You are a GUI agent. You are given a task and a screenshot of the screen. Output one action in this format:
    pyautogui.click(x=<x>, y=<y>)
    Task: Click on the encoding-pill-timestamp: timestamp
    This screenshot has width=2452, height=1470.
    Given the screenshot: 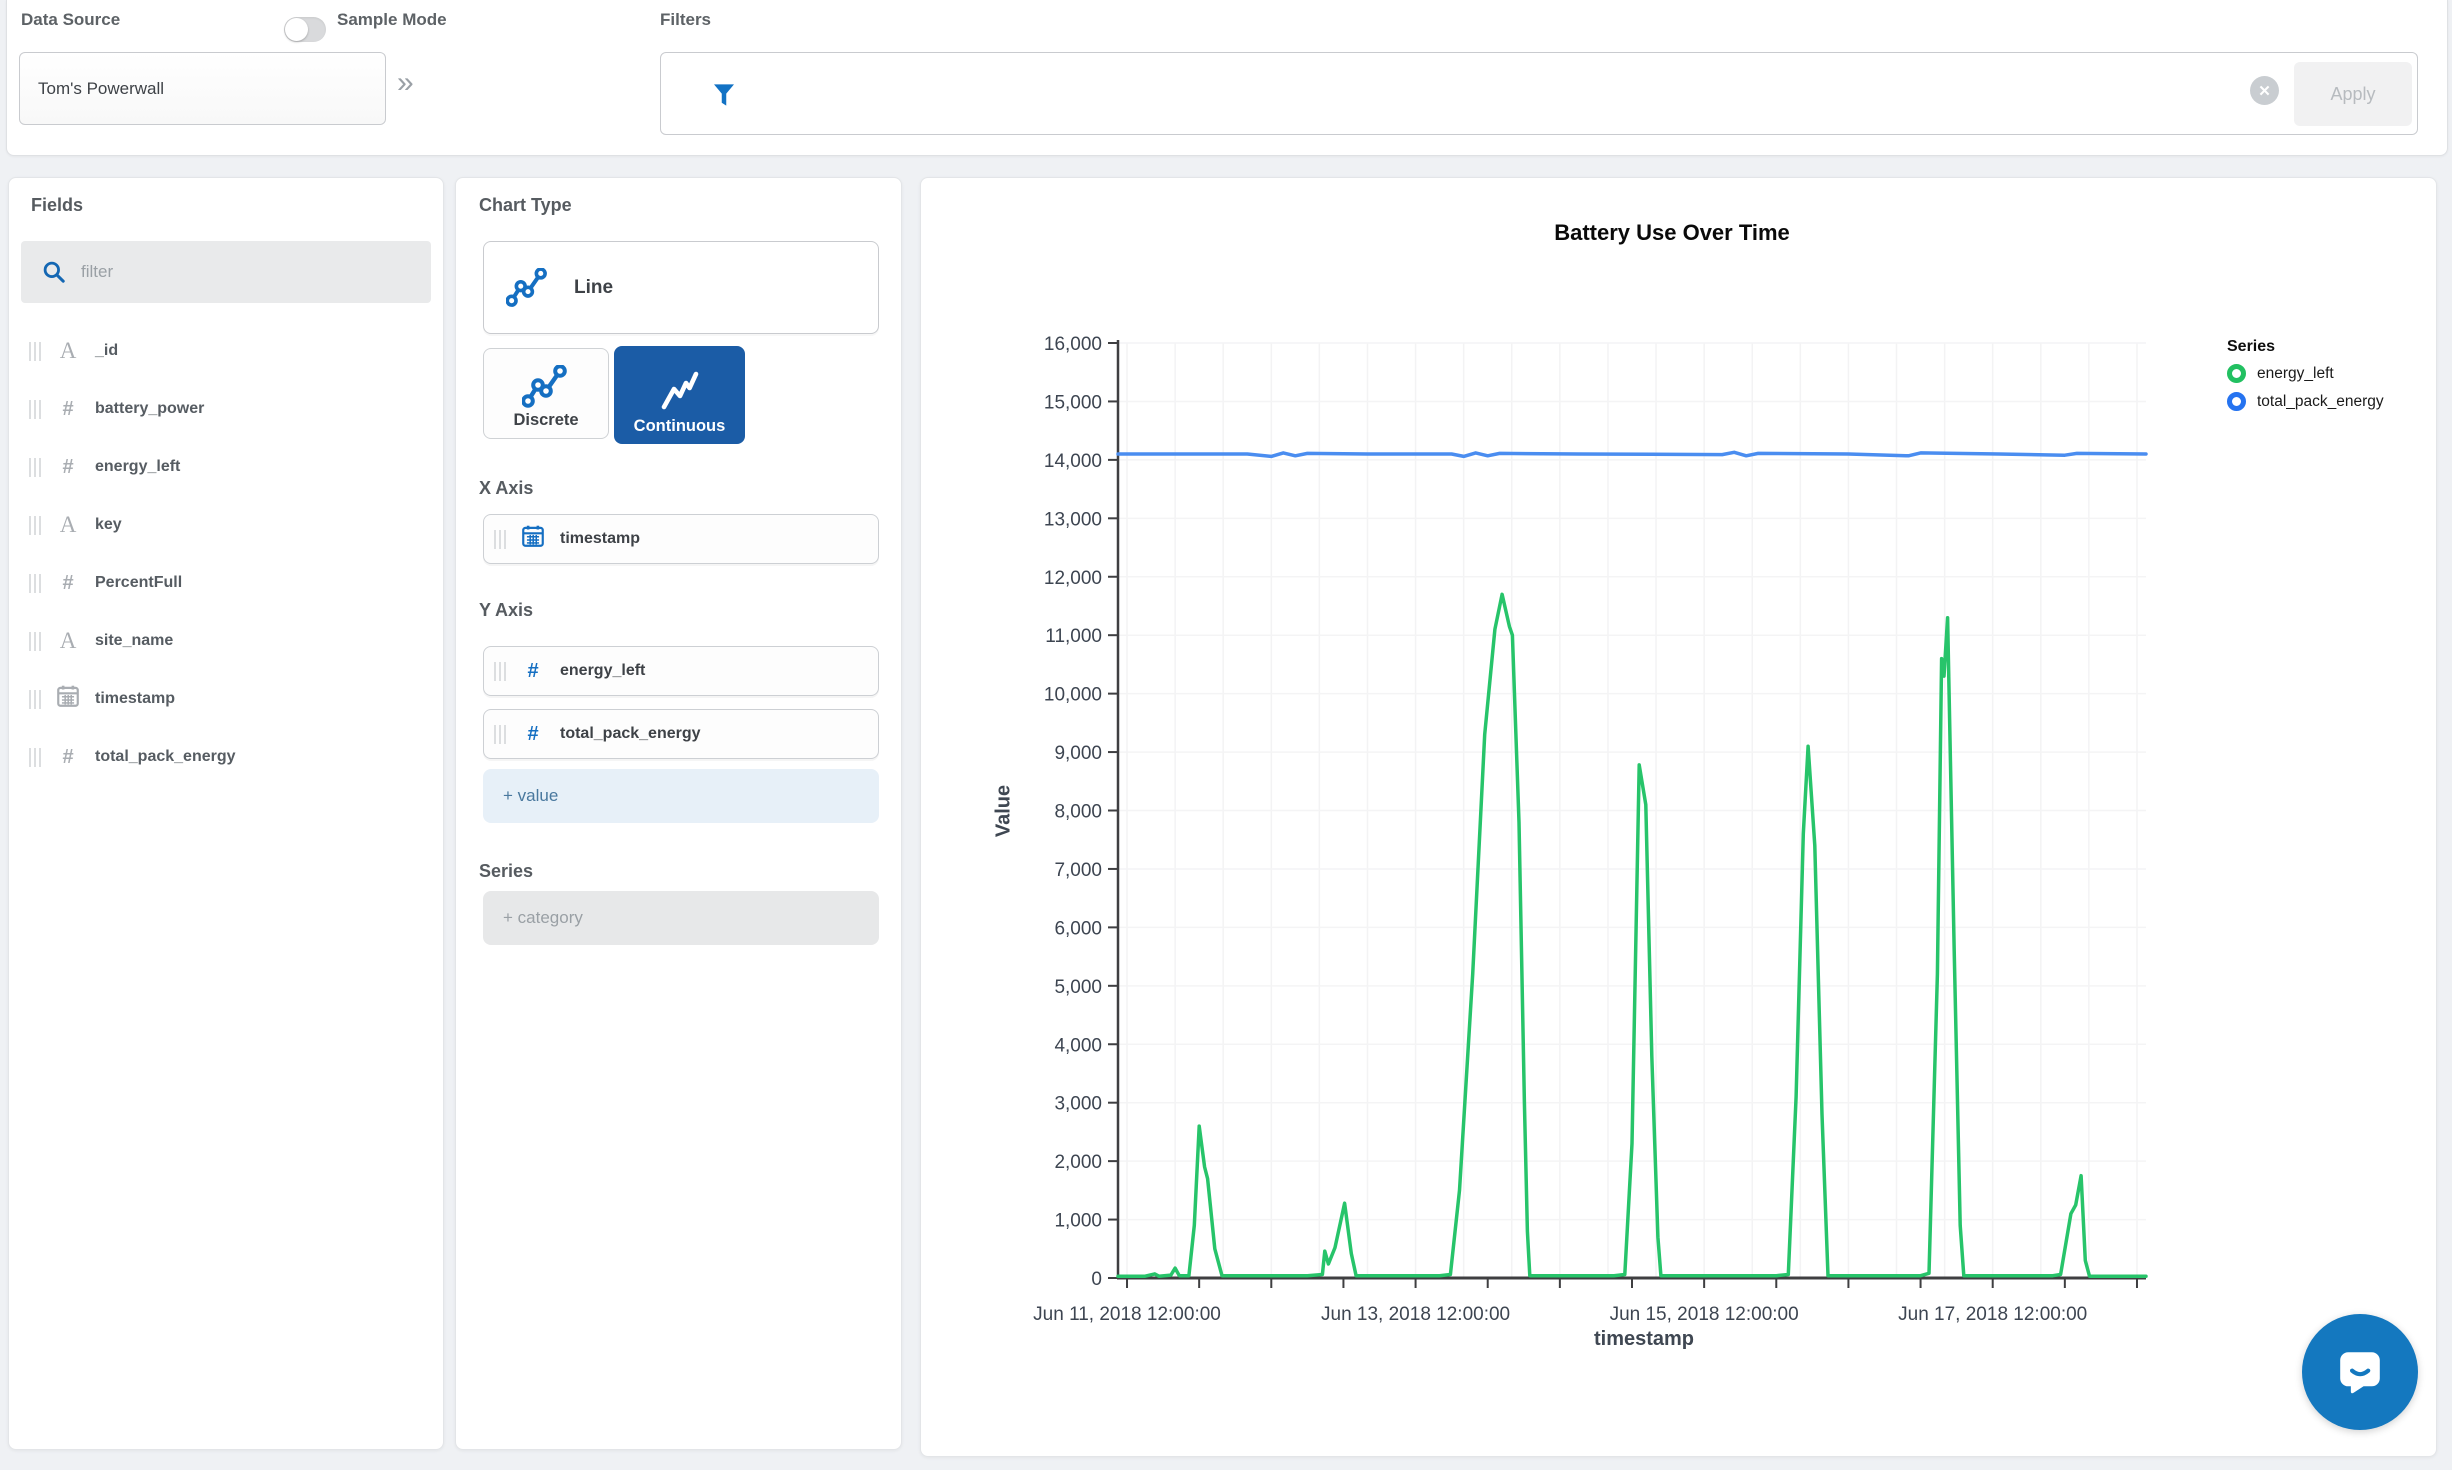 What is the action you would take?
    pyautogui.click(x=681, y=539)
    